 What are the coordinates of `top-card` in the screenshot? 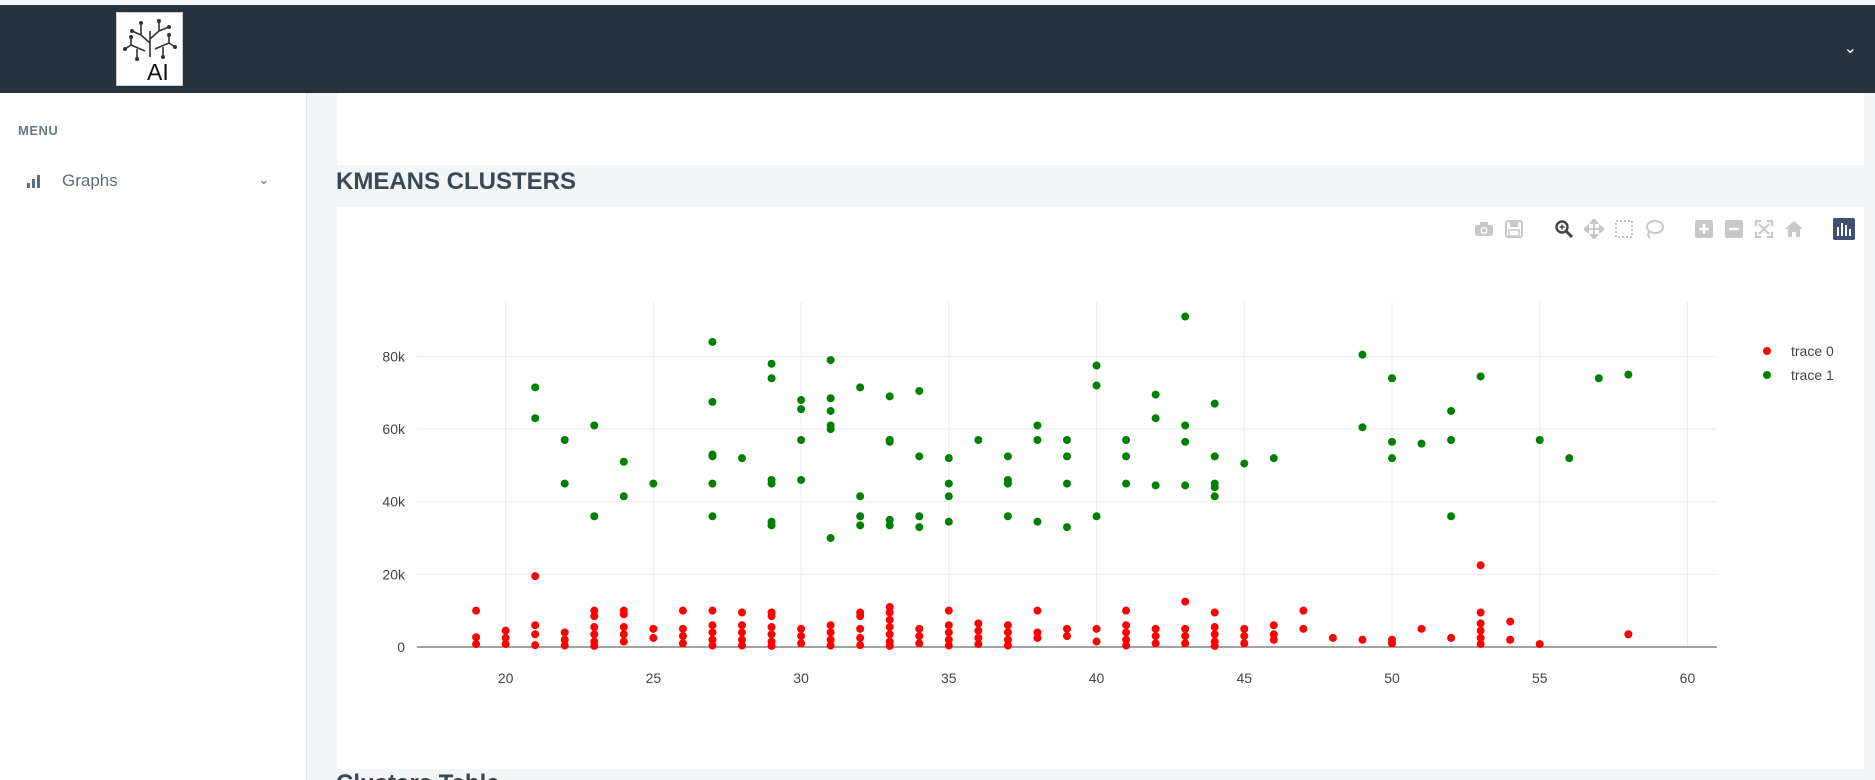 It's located at (1100, 129).